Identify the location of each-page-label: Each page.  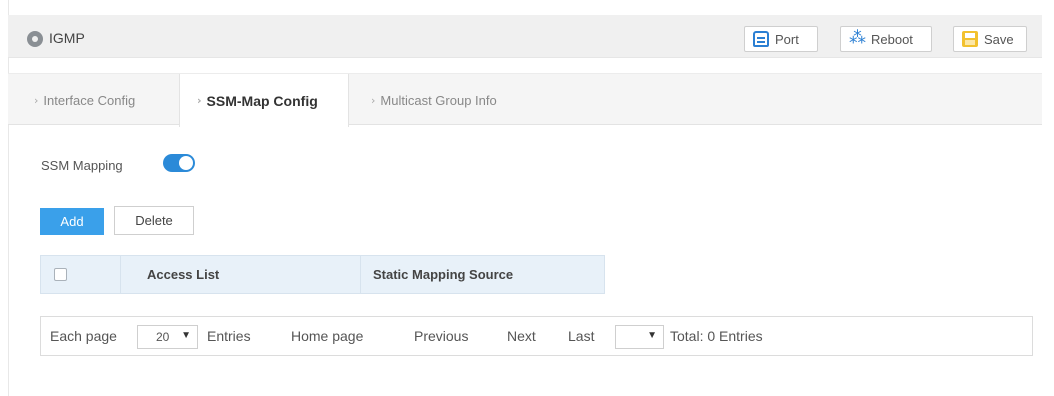
(83, 336).